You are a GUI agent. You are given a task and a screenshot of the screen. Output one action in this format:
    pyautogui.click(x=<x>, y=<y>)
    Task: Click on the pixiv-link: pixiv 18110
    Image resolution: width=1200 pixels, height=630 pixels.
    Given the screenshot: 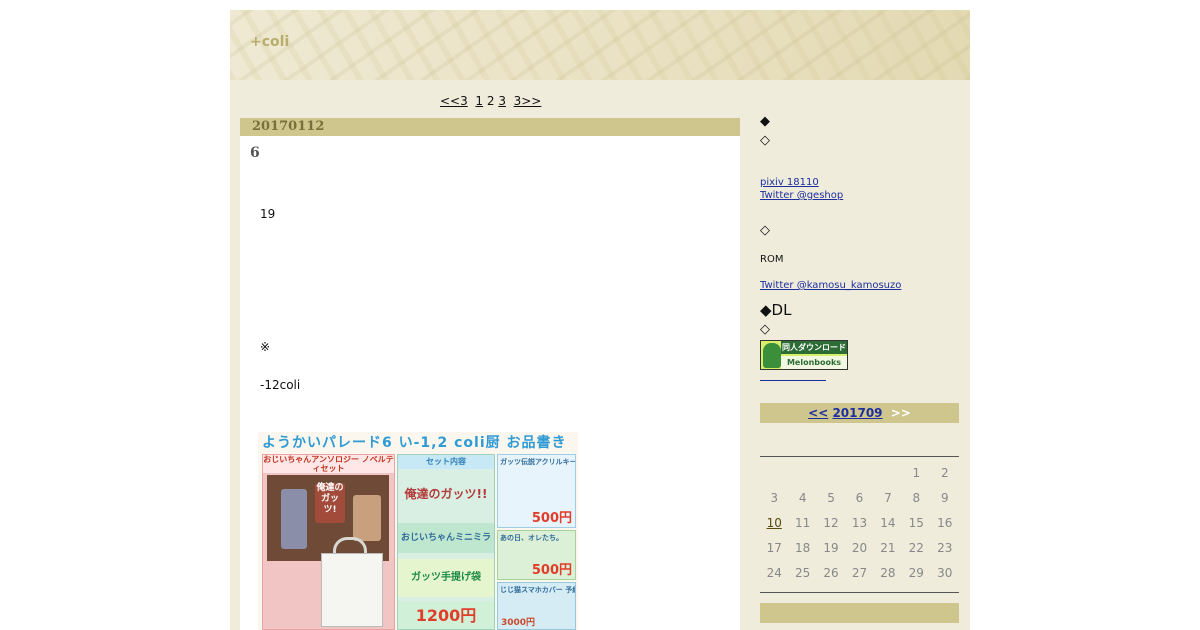 What is the action you would take?
    pyautogui.click(x=789, y=182)
    